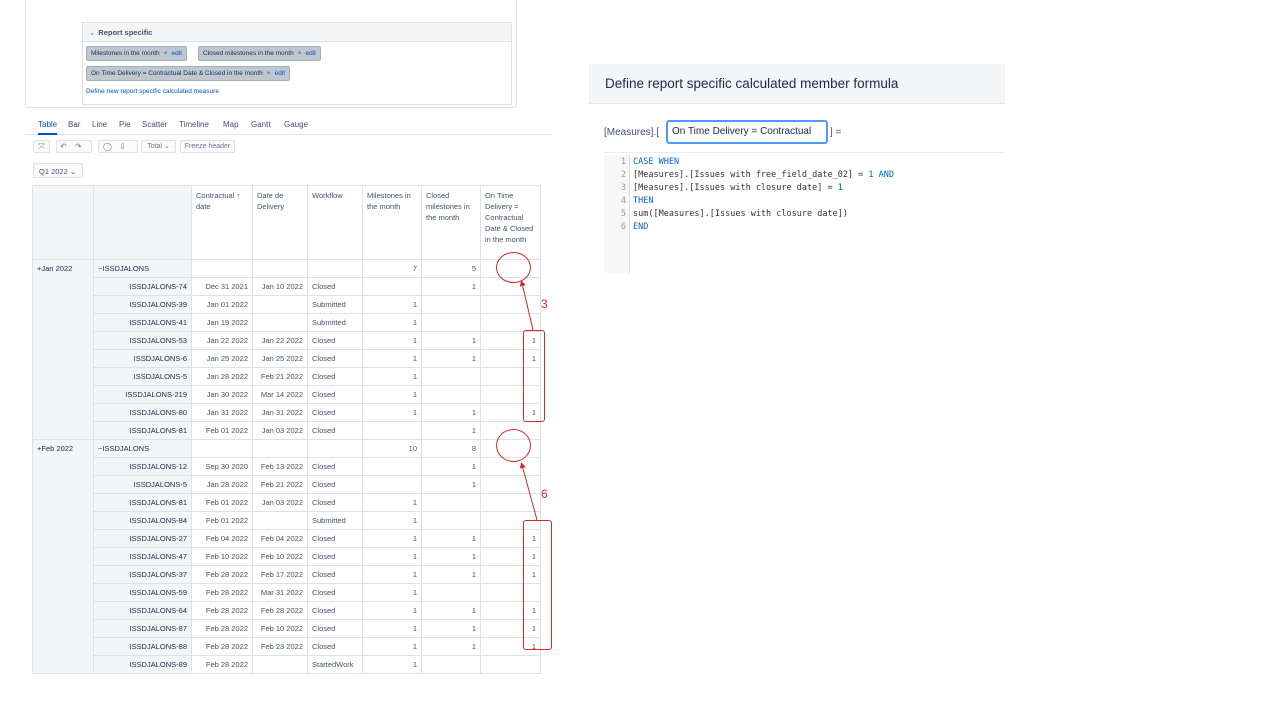 The width and height of the screenshot is (1280, 720). I want to click on annotation-arrows, so click(528, 400).